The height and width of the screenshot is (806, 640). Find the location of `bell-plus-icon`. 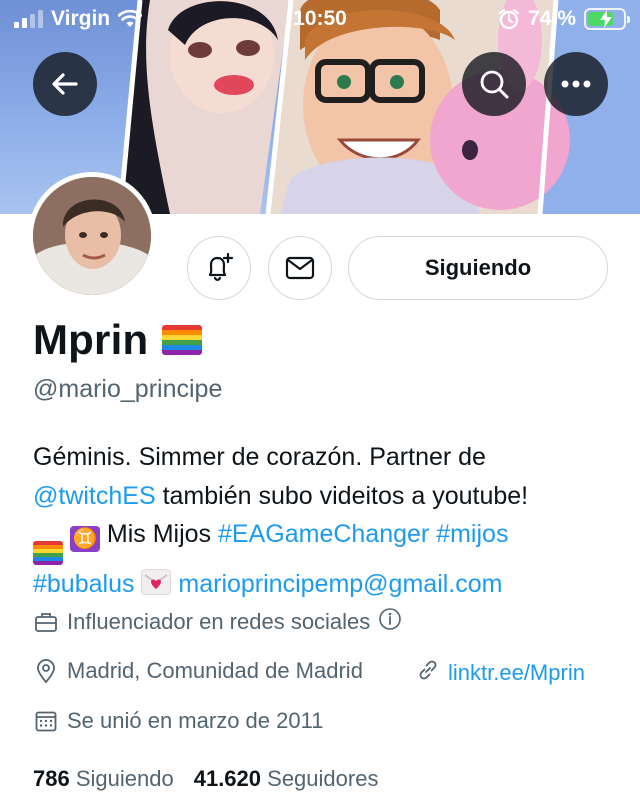

bell-plus-icon is located at coordinates (221, 266).